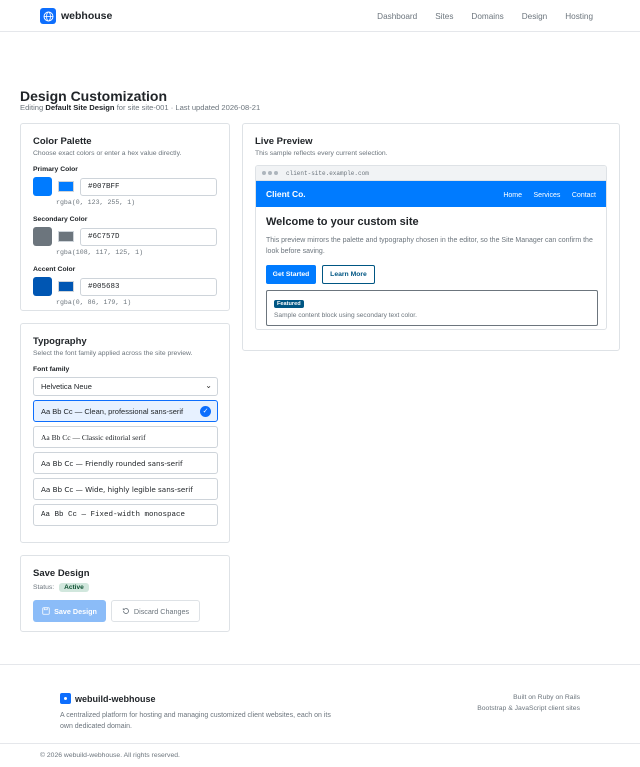  I want to click on secondary-color-picker, so click(66, 236).